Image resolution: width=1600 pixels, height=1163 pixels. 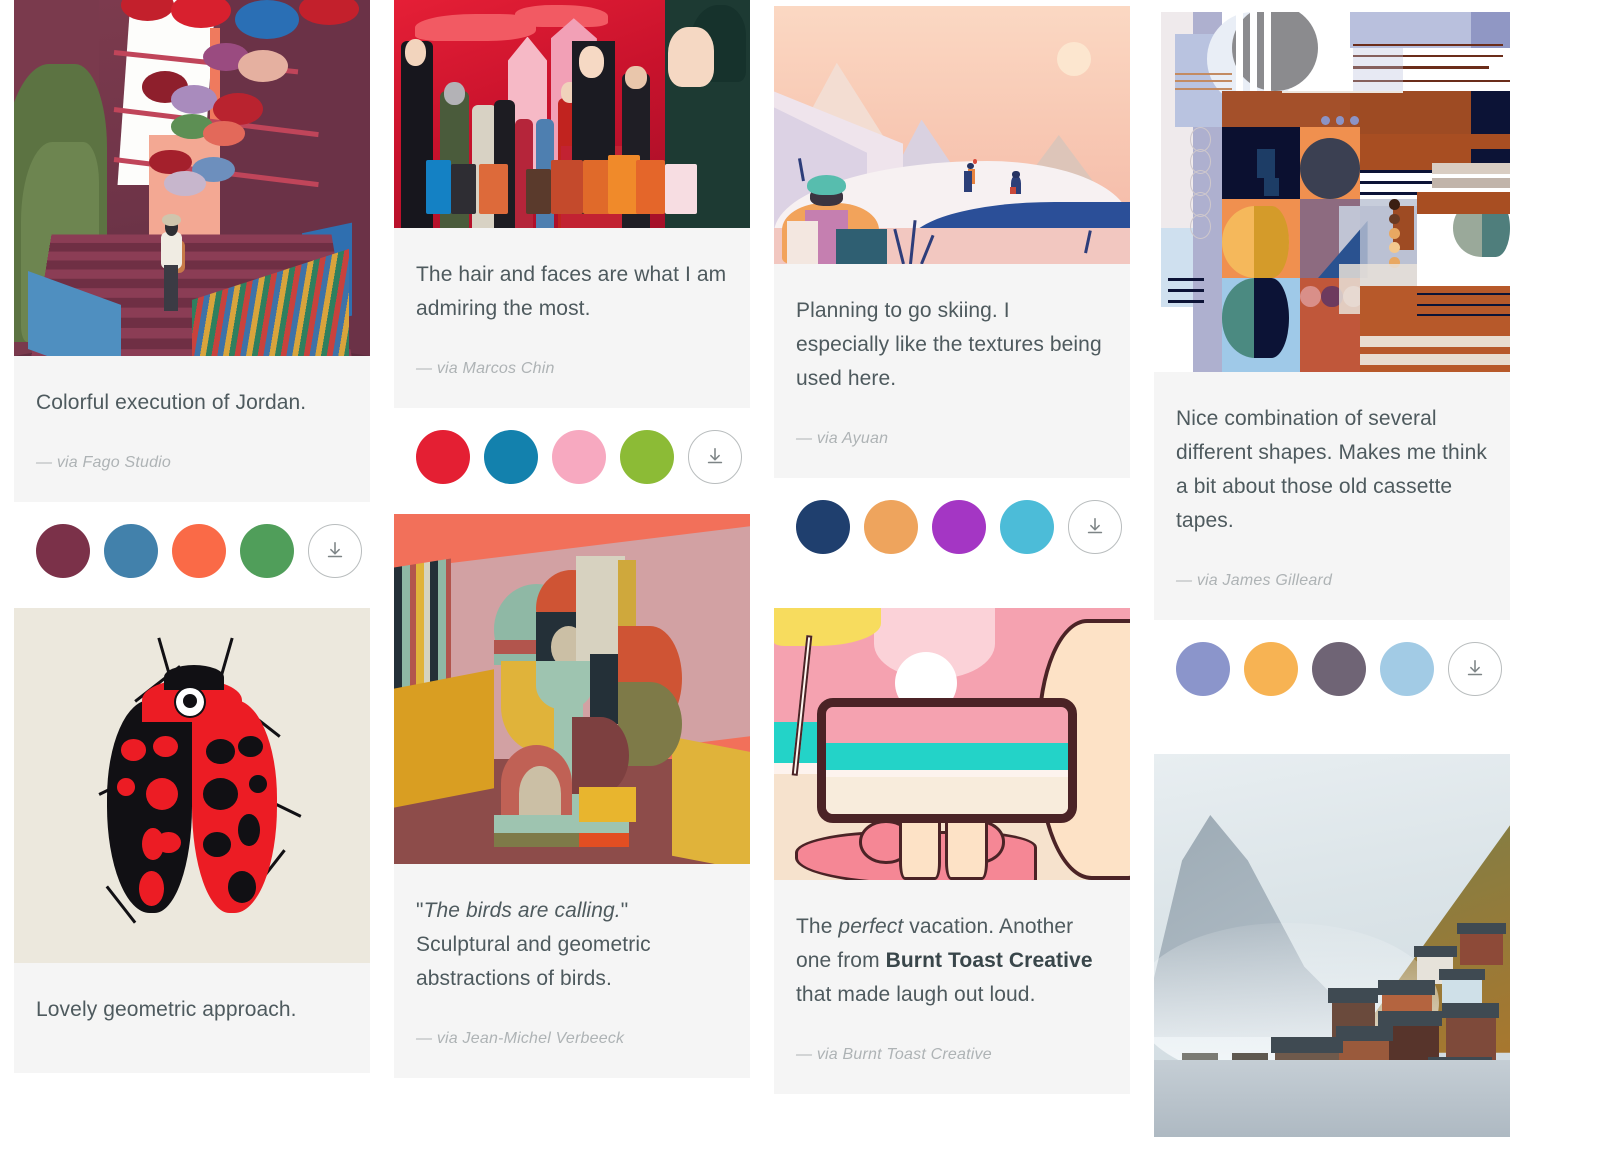 What do you see at coordinates (1332, 192) in the screenshot?
I see `geometric-shapes-illustration` at bounding box center [1332, 192].